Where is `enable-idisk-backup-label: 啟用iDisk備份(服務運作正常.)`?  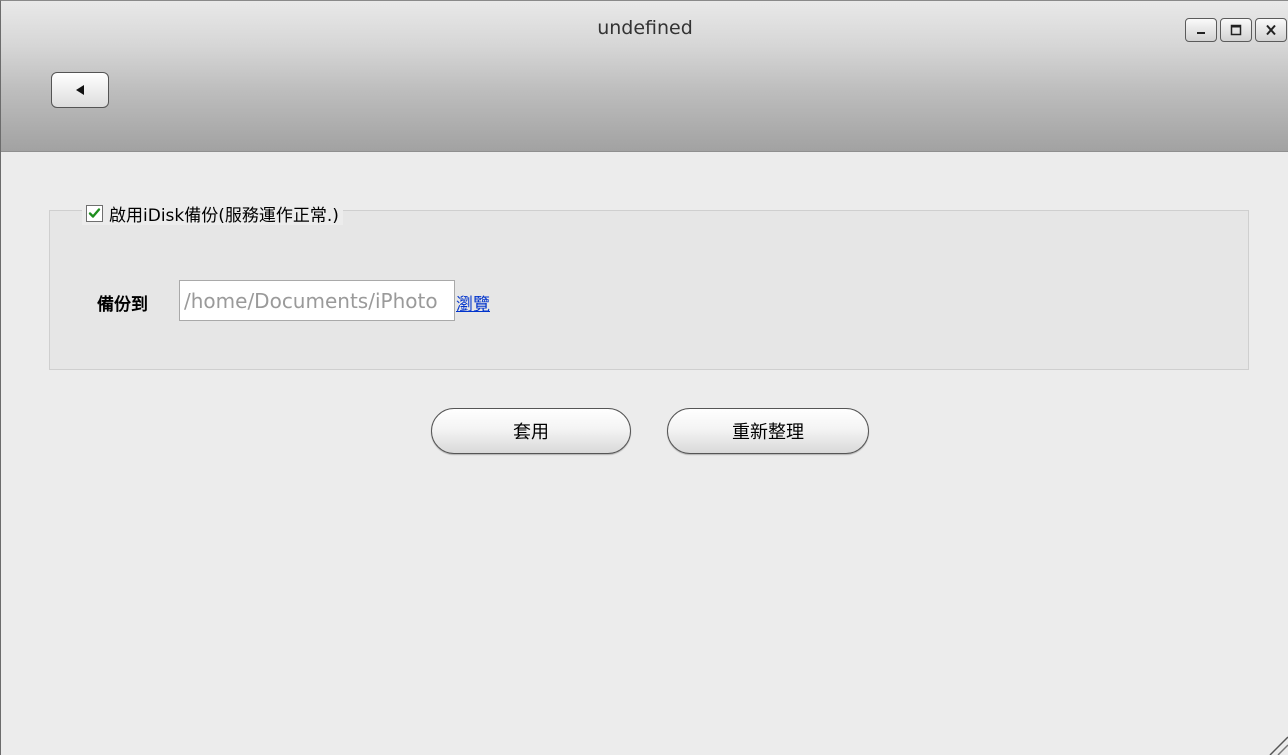 enable-idisk-backup-label: 啟用iDisk備份(服務運作正常.) is located at coordinates (224, 213).